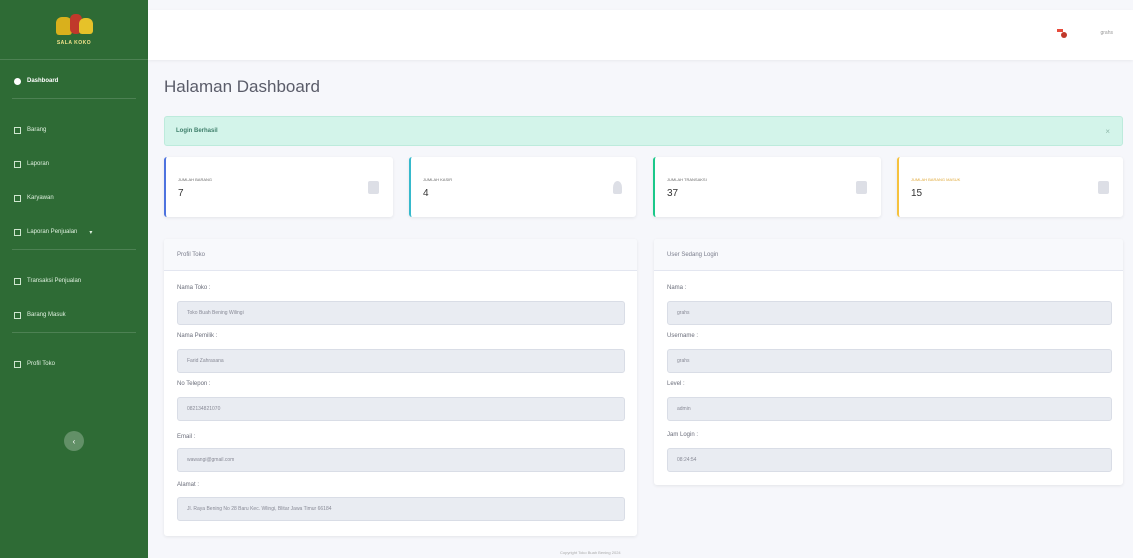  Describe the element at coordinates (91, 232) in the screenshot. I see `chevron-down-icon: ▾` at that location.